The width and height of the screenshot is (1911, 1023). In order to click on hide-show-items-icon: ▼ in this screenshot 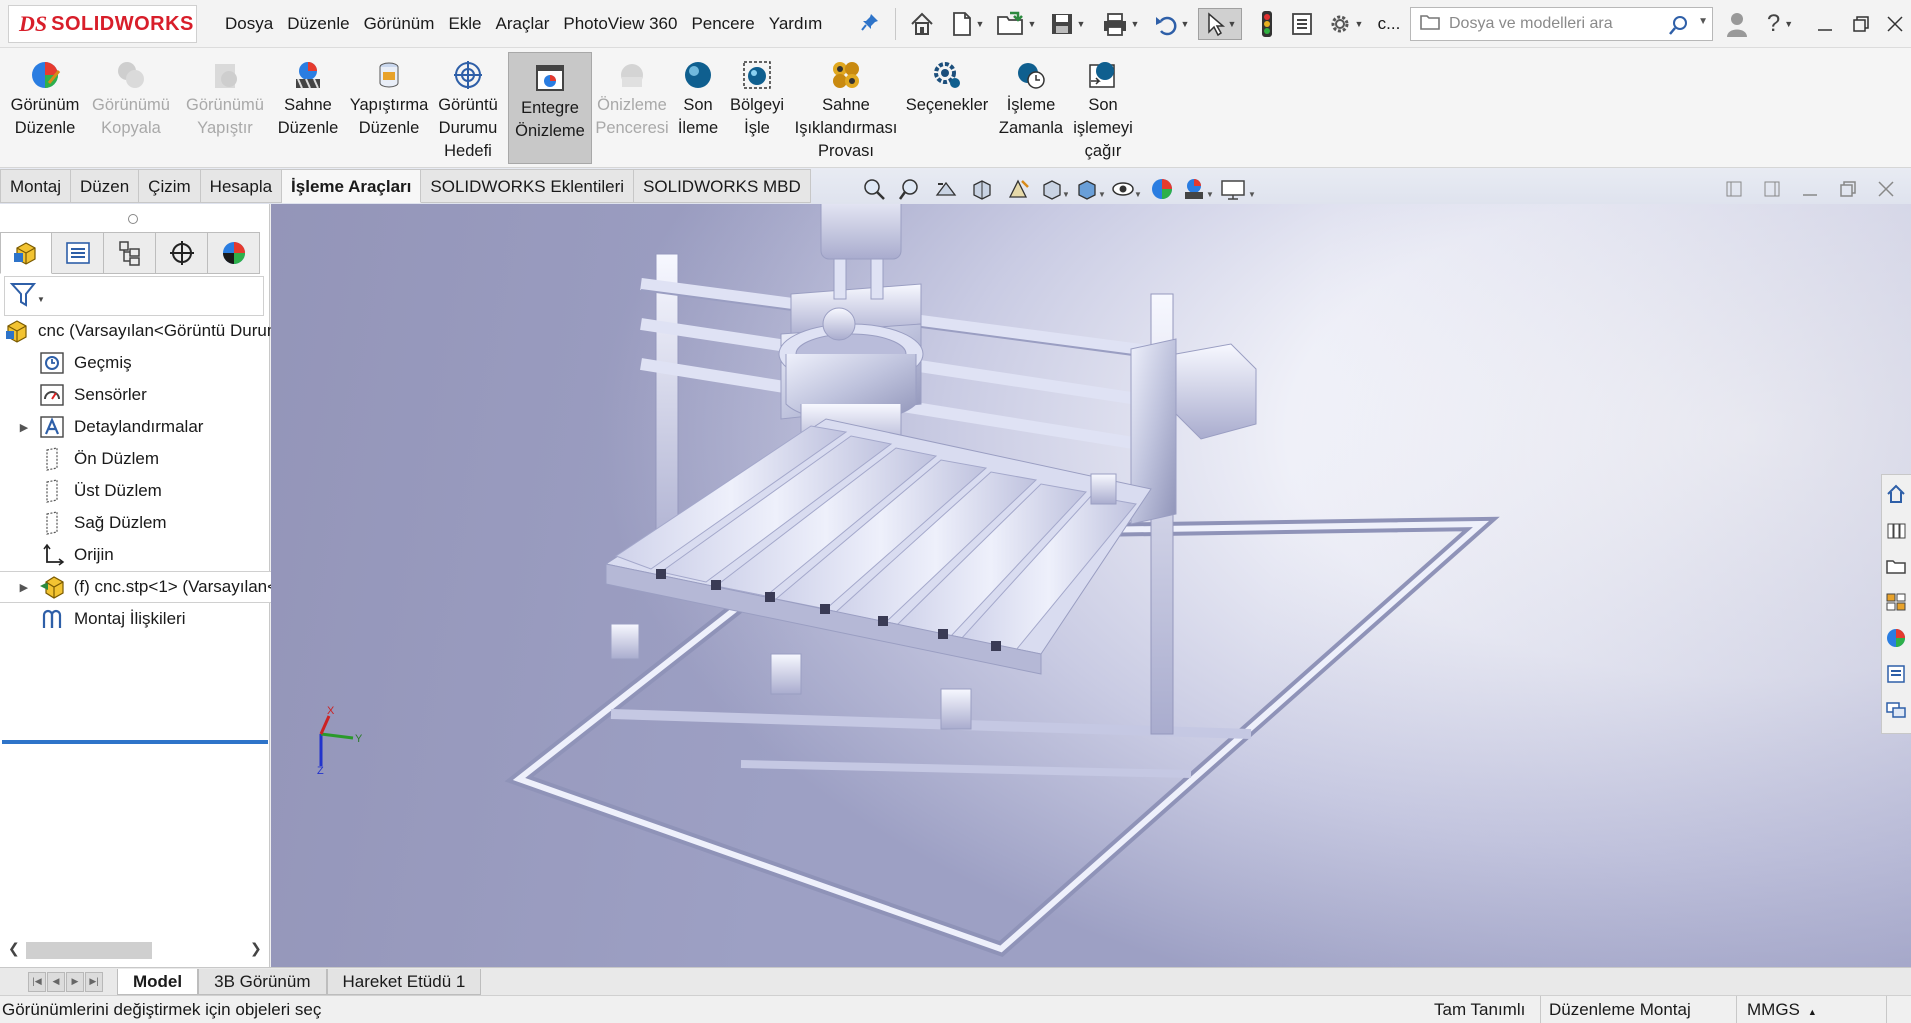, I will do `click(1126, 189)`.